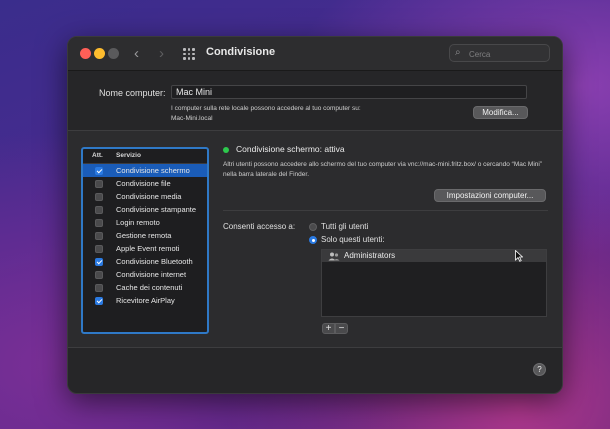 The height and width of the screenshot is (429, 610). What do you see at coordinates (148, 248) in the screenshot?
I see `service-label: Apple Event remoti` at bounding box center [148, 248].